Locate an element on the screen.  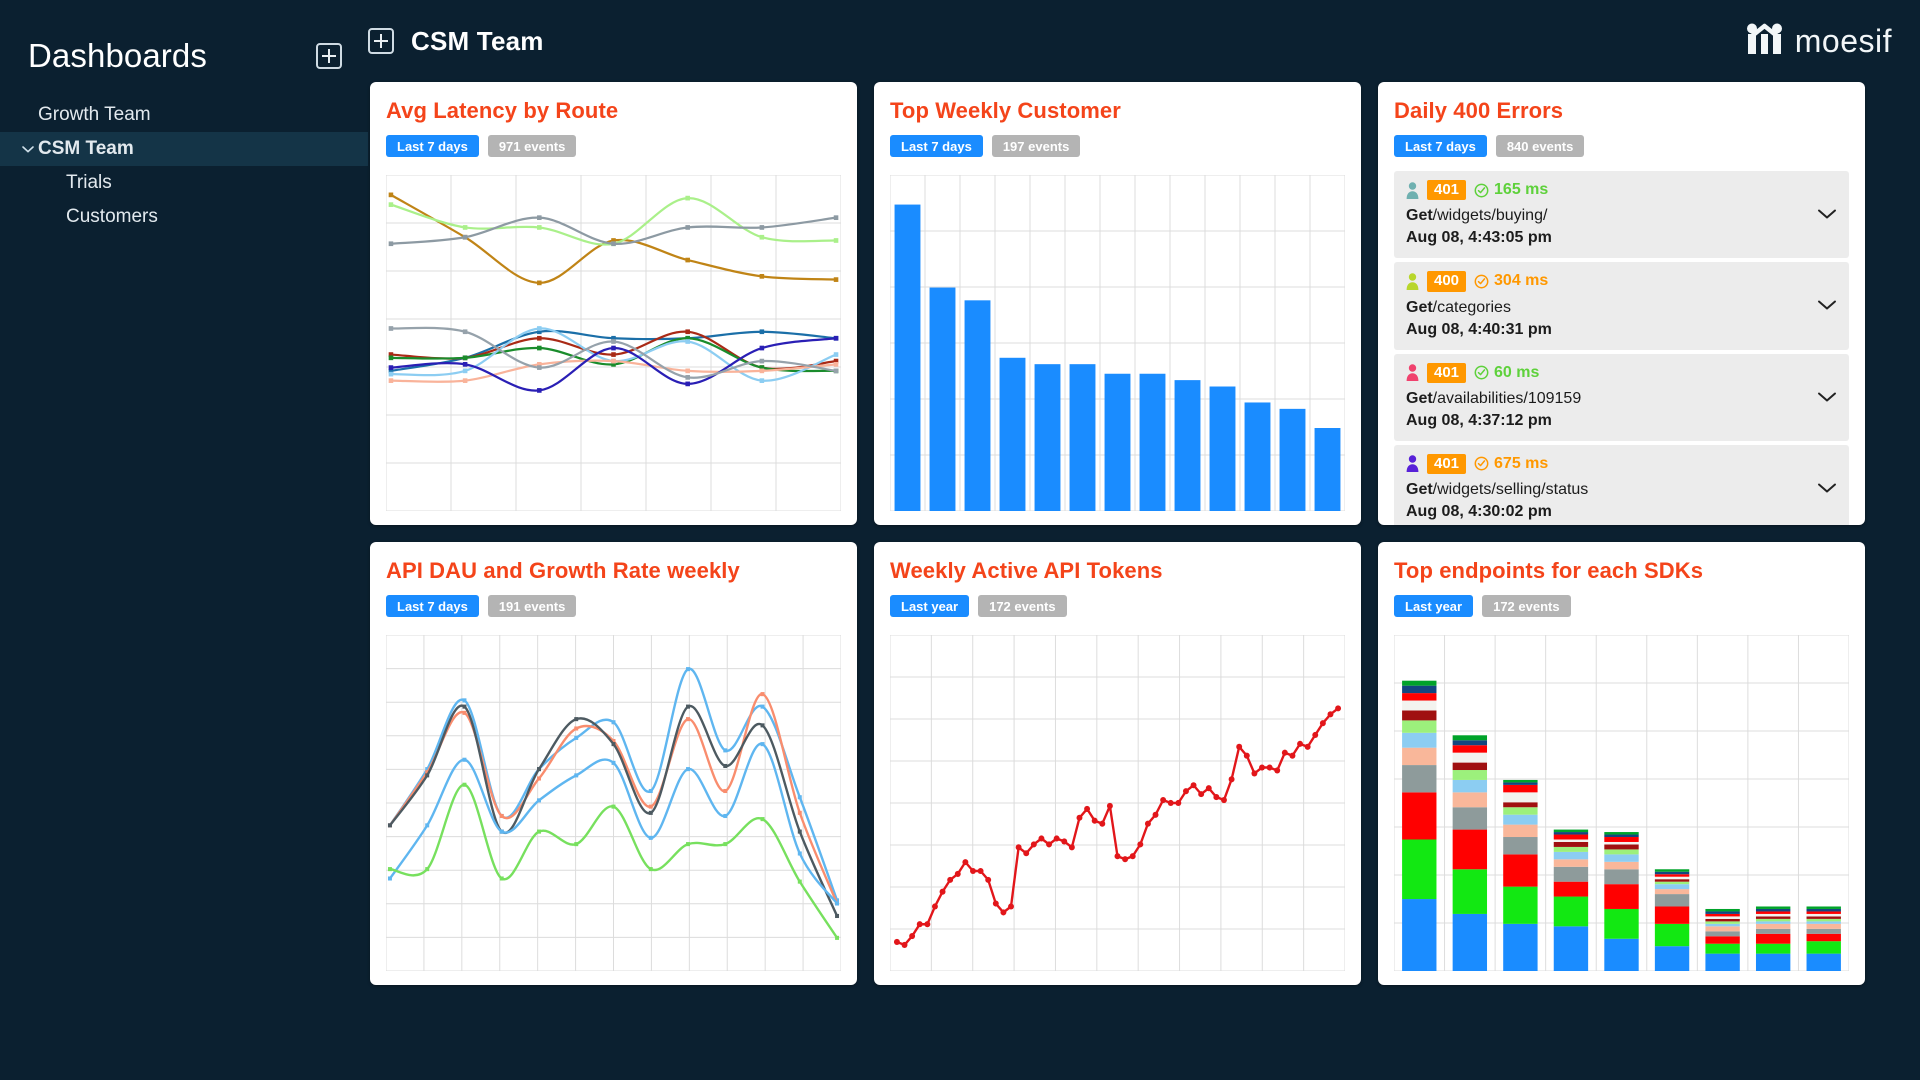
card-title: Avg Latency by Route is located at coordinates (502, 110).